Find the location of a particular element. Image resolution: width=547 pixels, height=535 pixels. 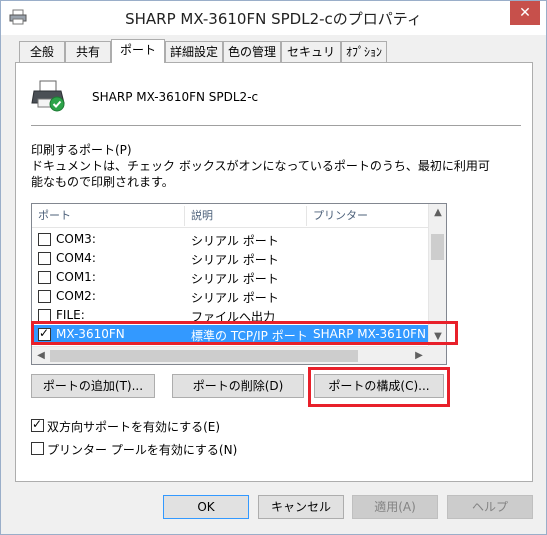

help-button: ヘルプ is located at coordinates (490, 507).